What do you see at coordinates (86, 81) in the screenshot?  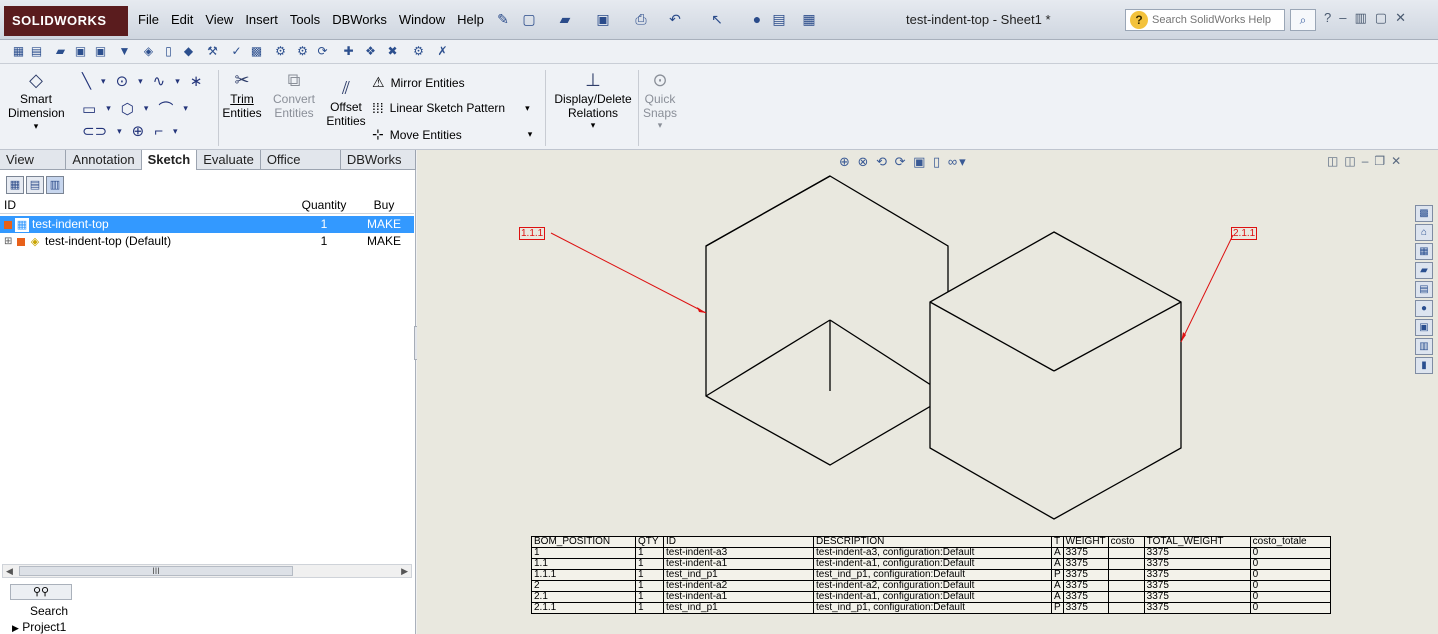 I see `line-icon: ╲` at bounding box center [86, 81].